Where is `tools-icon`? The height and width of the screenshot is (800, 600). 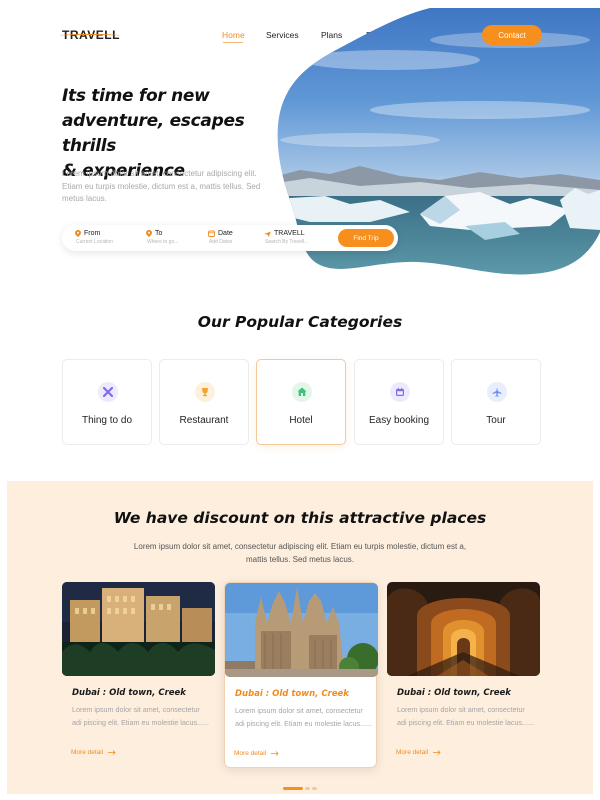
tools-icon is located at coordinates (108, 392).